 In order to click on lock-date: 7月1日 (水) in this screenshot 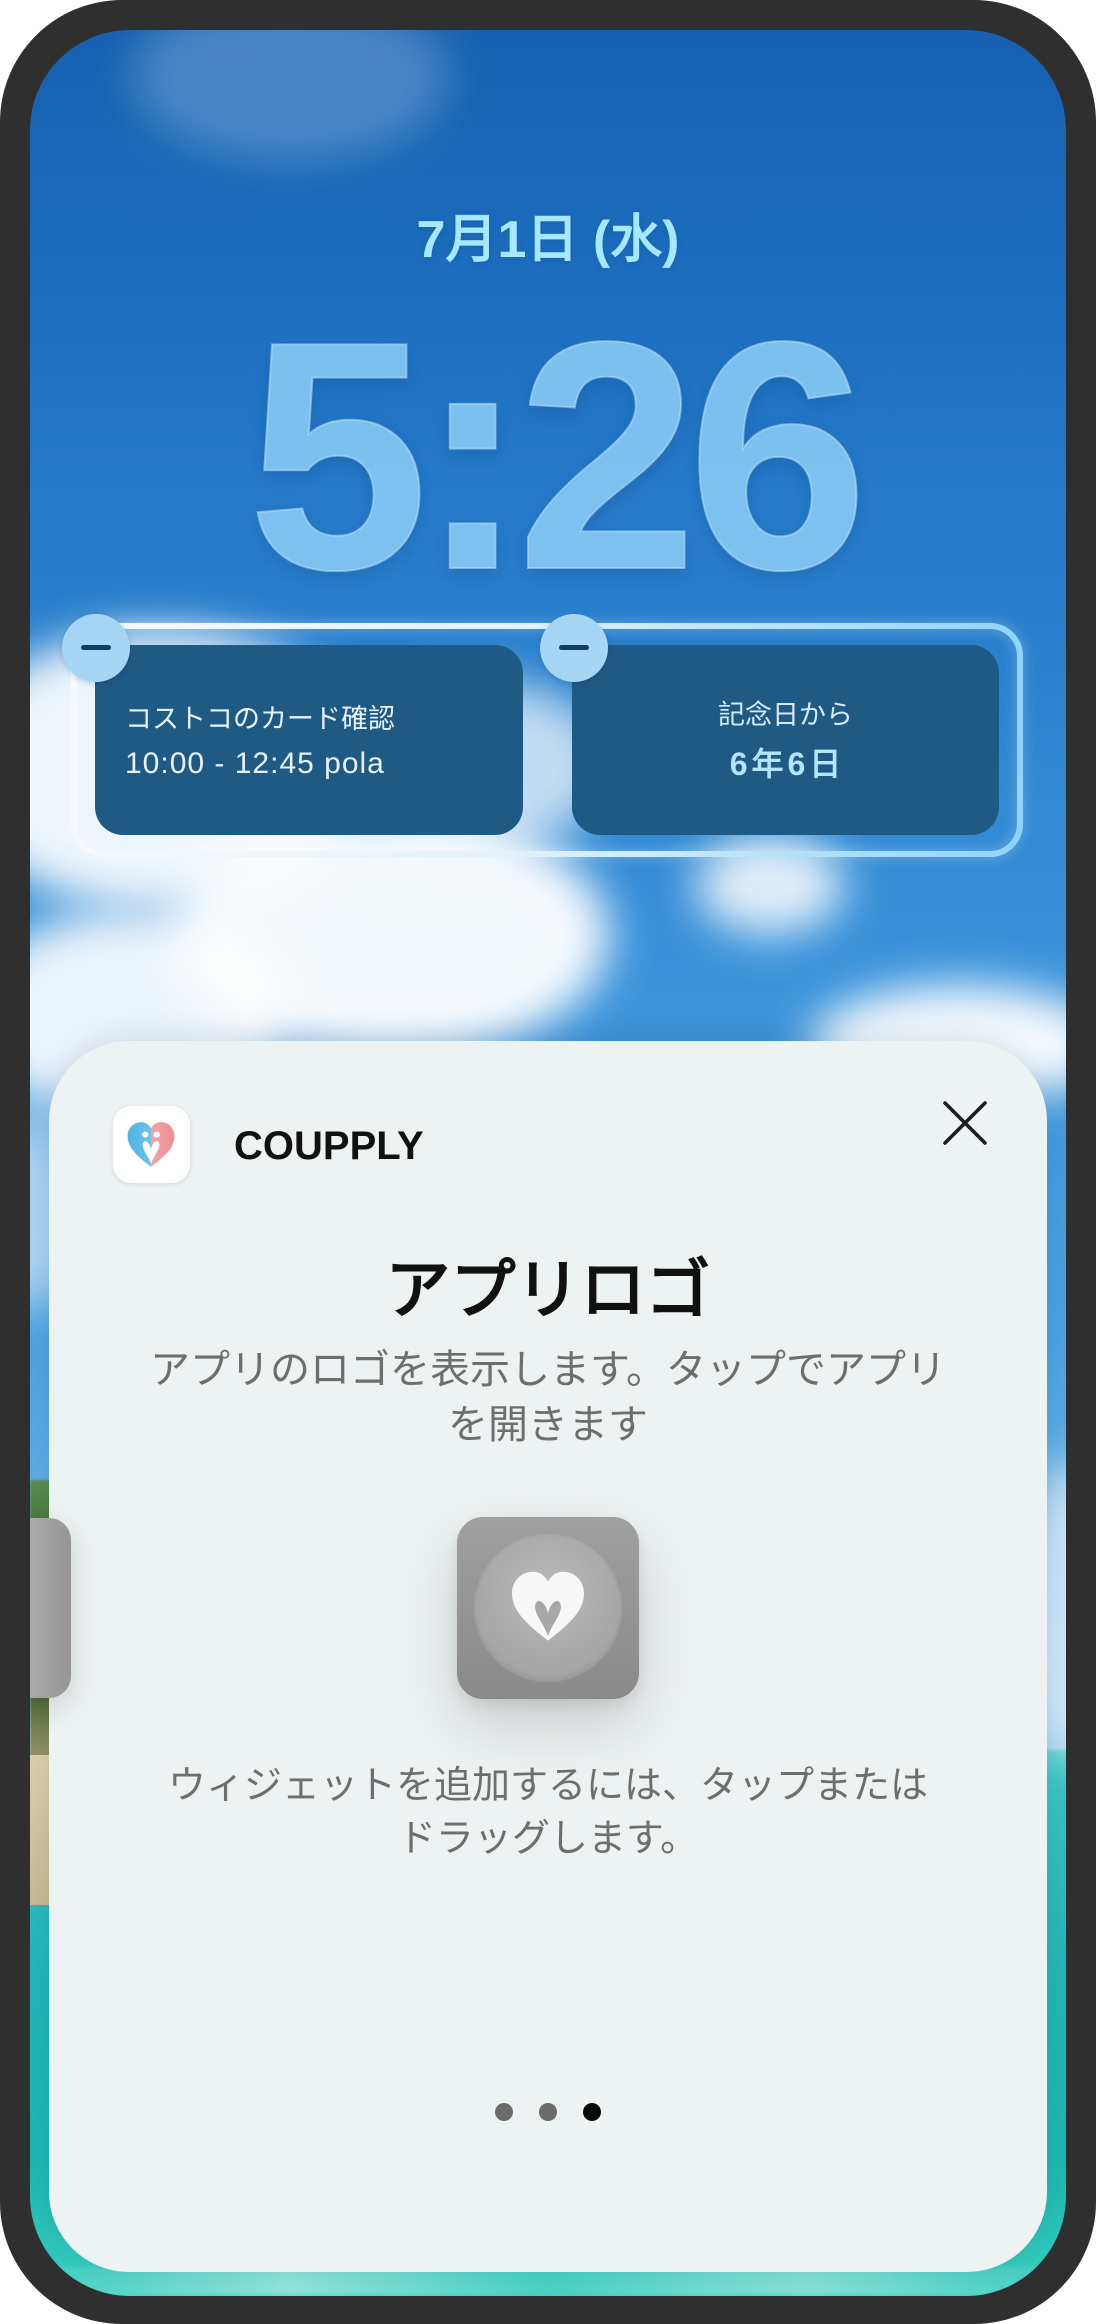, I will do `click(548, 240)`.